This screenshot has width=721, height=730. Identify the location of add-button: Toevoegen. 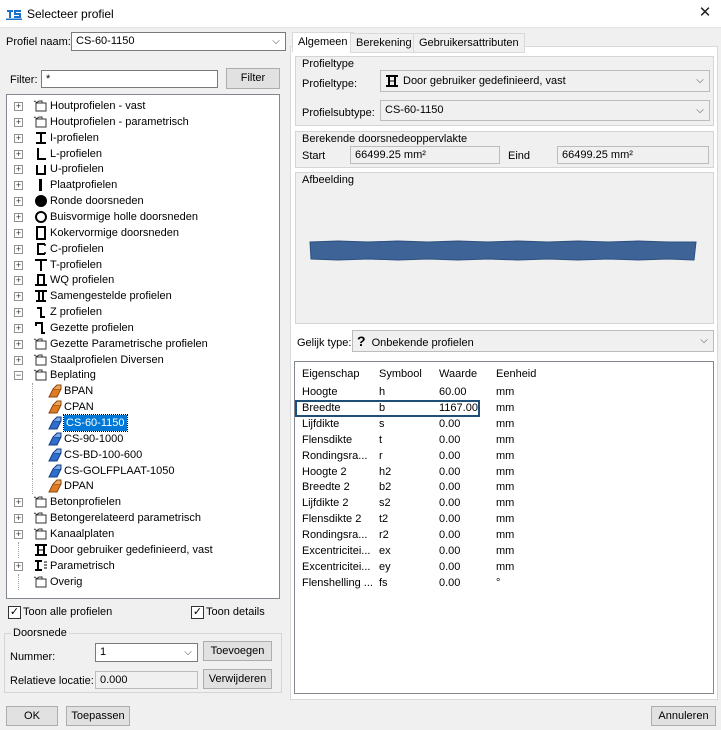
(237, 651).